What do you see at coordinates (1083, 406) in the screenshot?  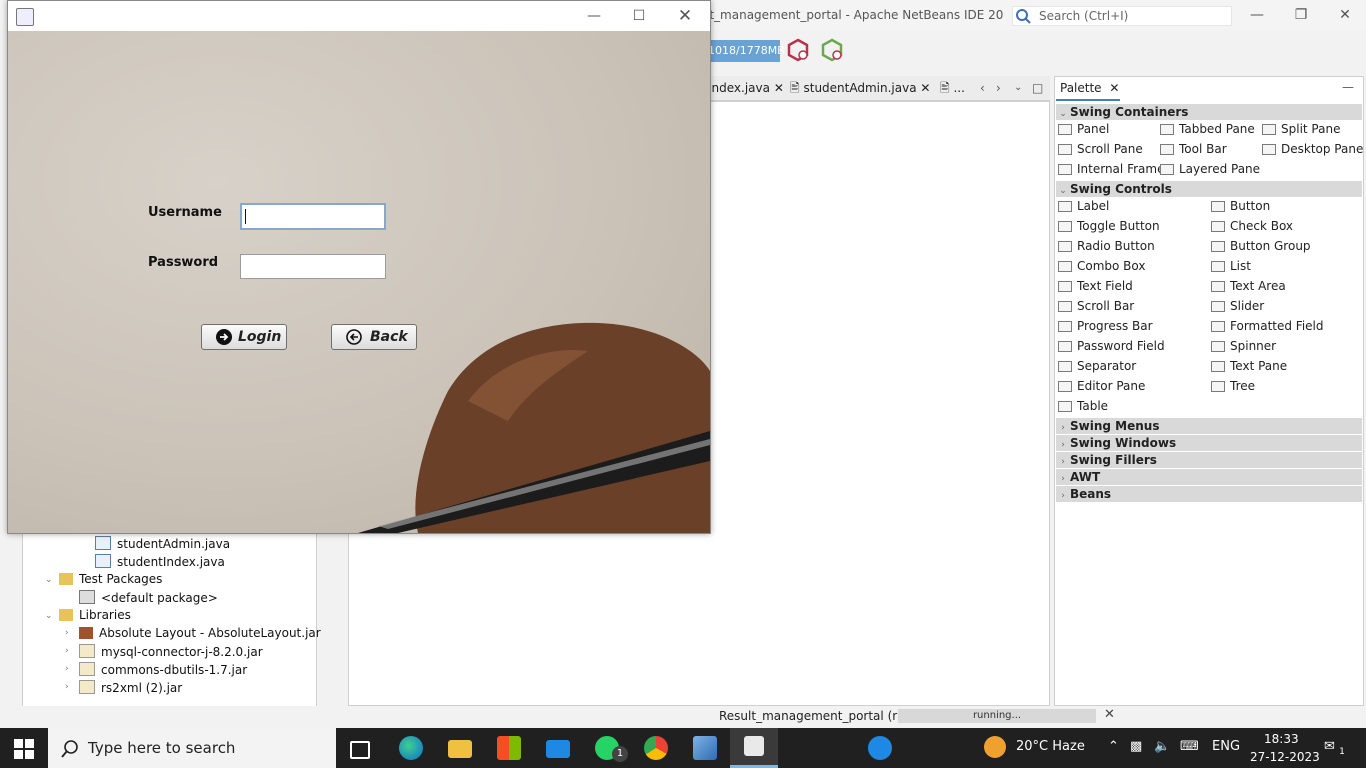 I see `palette-item-table: Table` at bounding box center [1083, 406].